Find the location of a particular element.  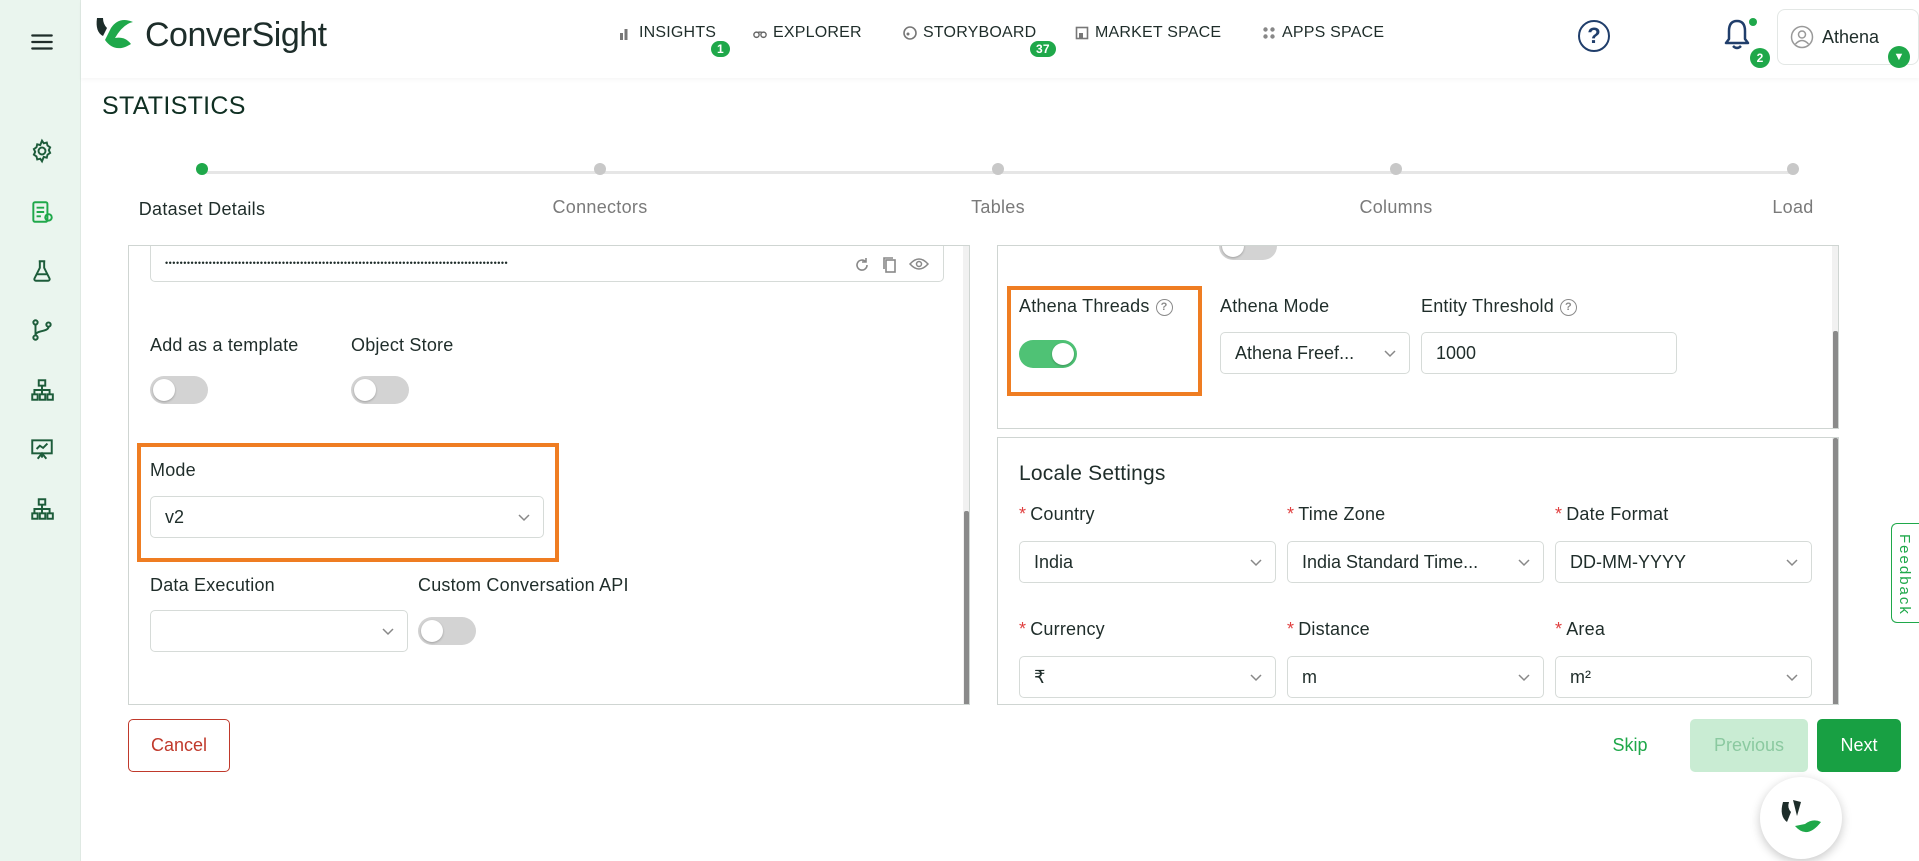

date-format-select: DD-MM-YYYY is located at coordinates (1683, 562).